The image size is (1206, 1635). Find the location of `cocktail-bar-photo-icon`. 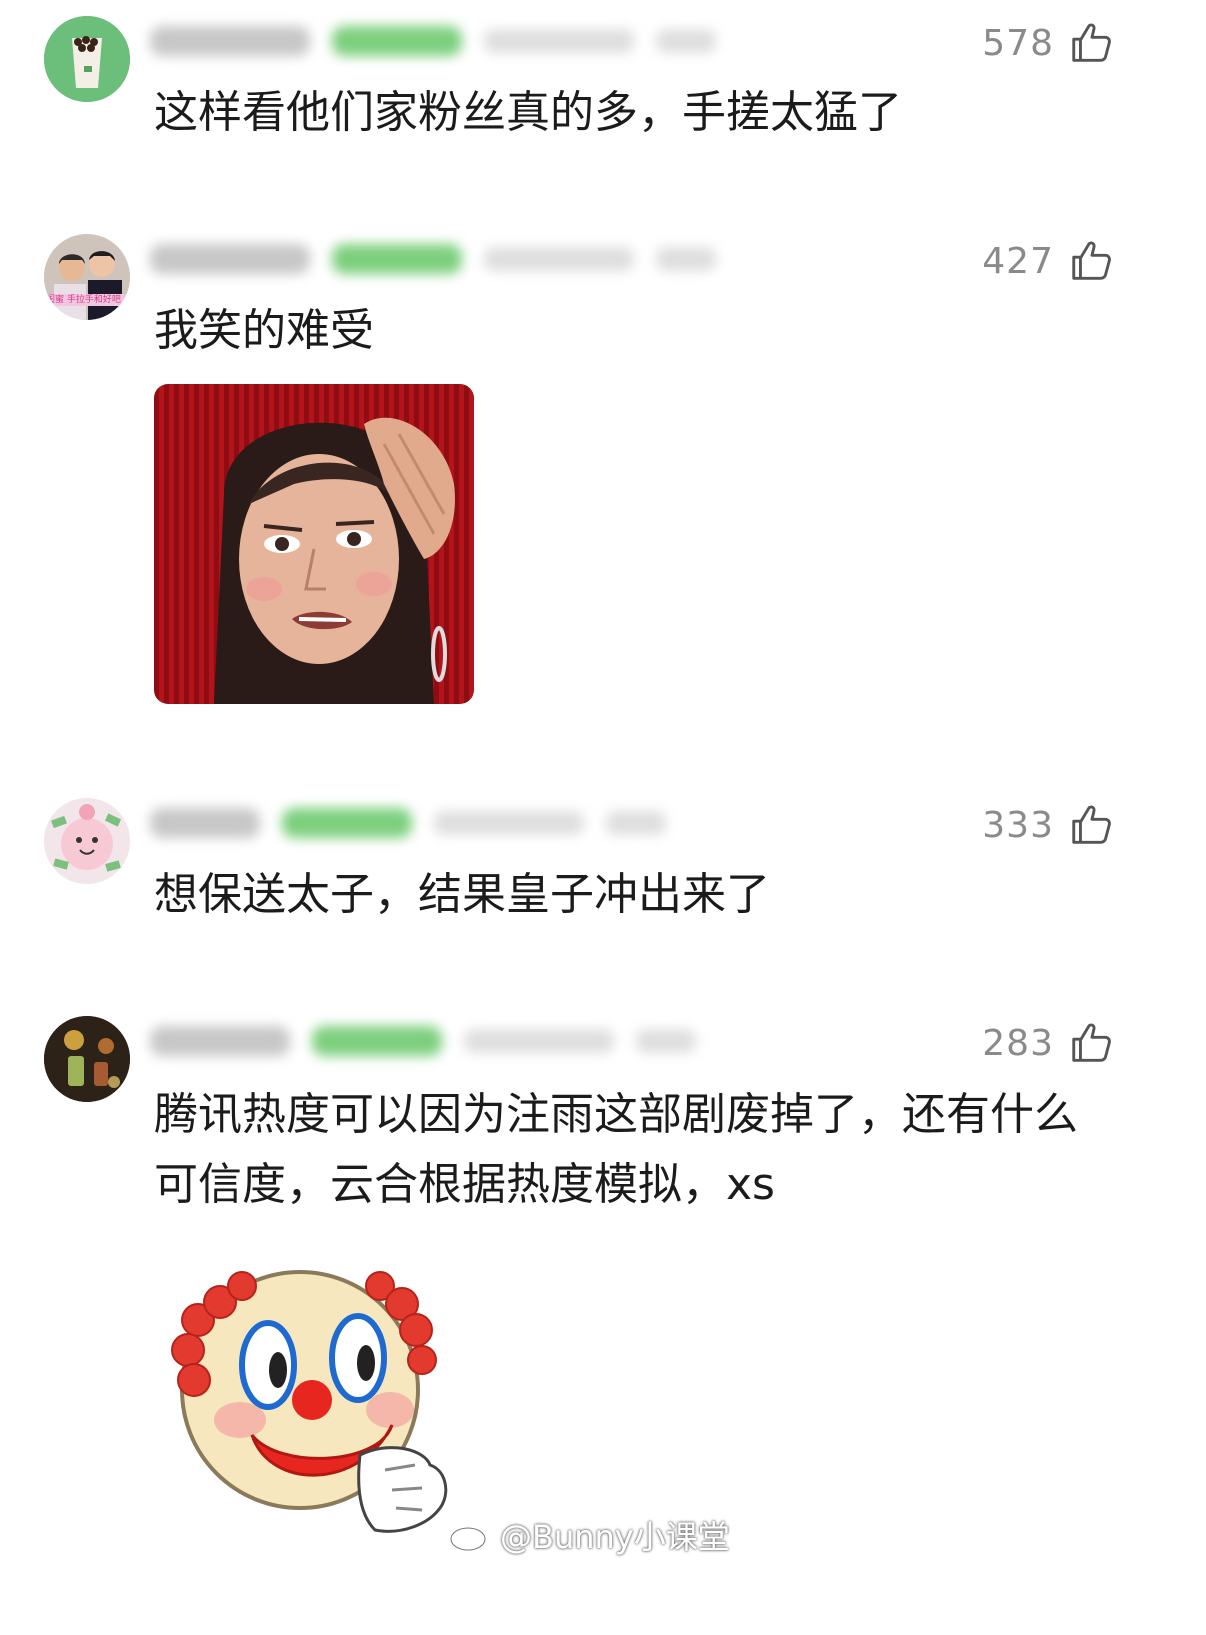

cocktail-bar-photo-icon is located at coordinates (87, 1059).